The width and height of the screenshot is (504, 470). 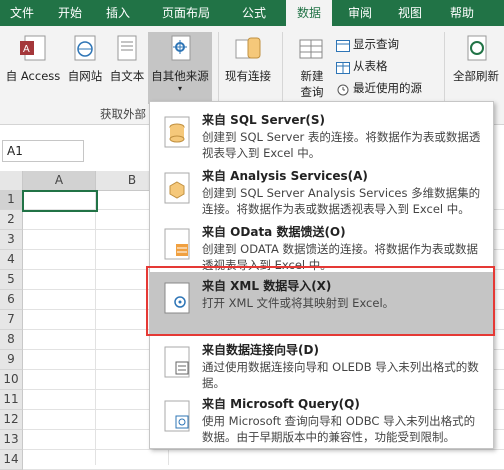 I want to click on row-header: 6, so click(x=11, y=300).